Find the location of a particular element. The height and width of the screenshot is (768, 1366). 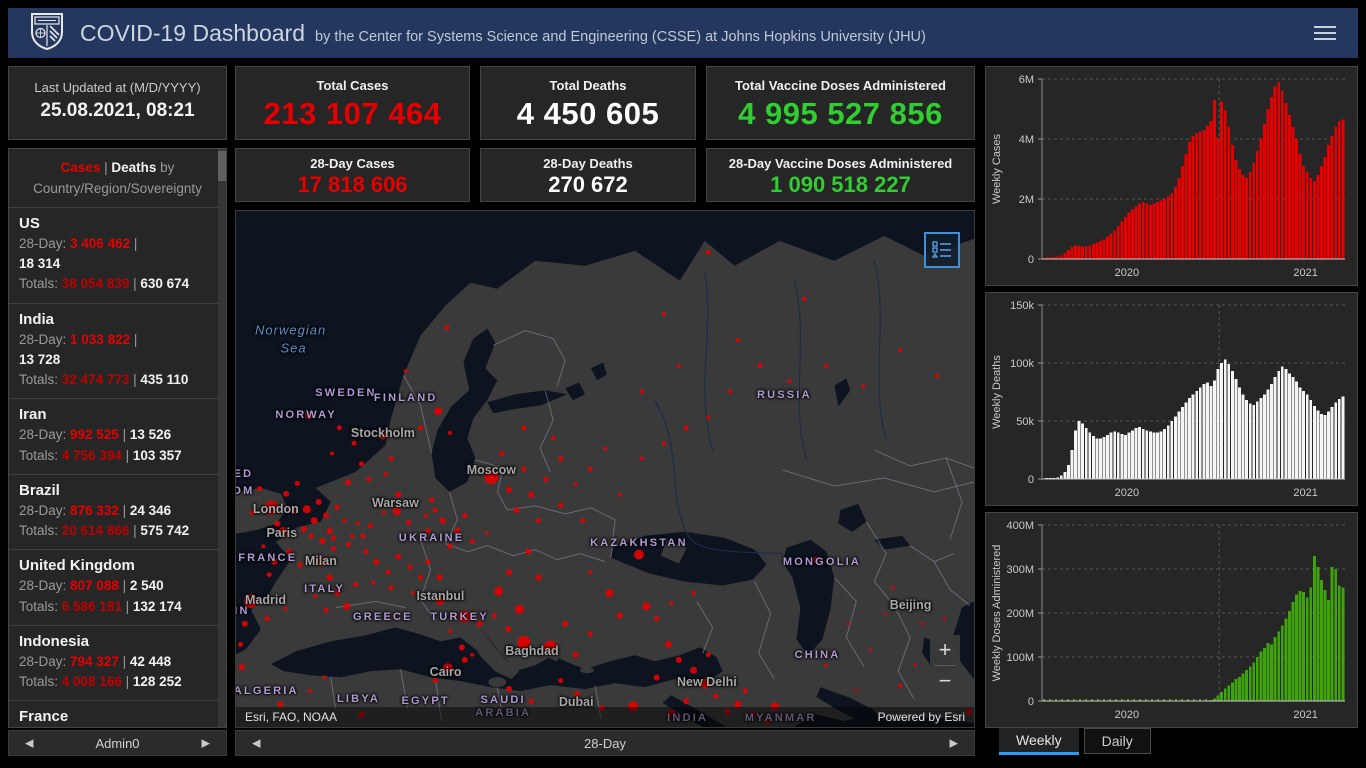

total-deaths-value: 4 450 605 is located at coordinates (588, 113).